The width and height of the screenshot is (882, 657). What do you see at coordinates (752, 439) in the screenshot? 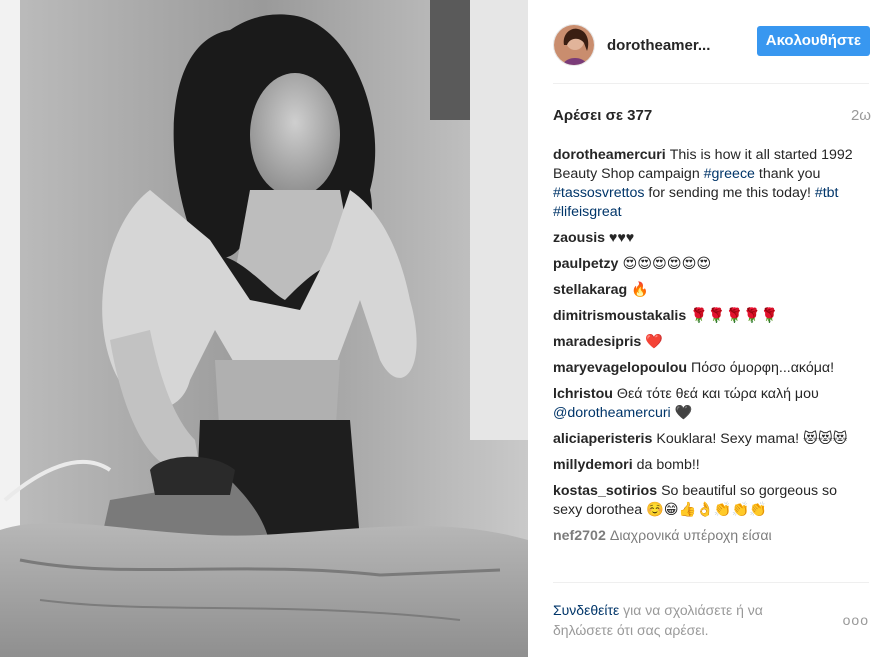
I see `comment-text: Kouklara! Sexy mama! 😻😻😻` at bounding box center [752, 439].